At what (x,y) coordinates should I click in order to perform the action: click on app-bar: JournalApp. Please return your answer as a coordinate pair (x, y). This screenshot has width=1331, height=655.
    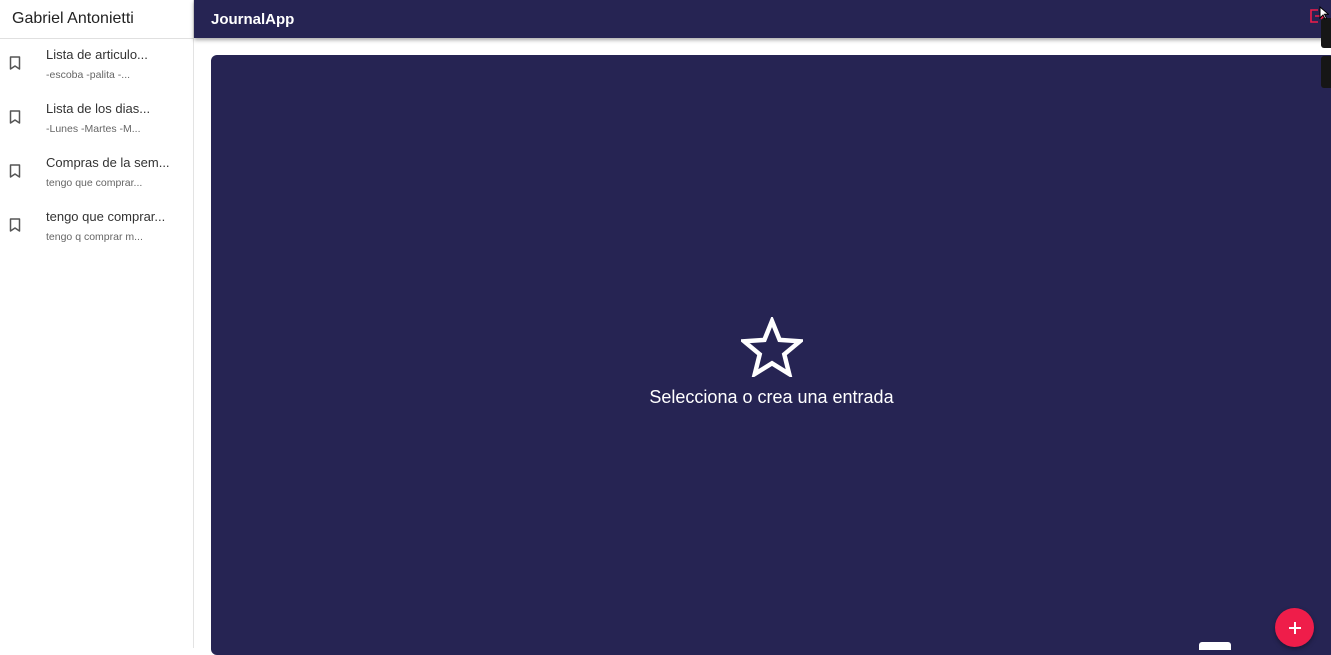
    Looking at the image, I should click on (762, 19).